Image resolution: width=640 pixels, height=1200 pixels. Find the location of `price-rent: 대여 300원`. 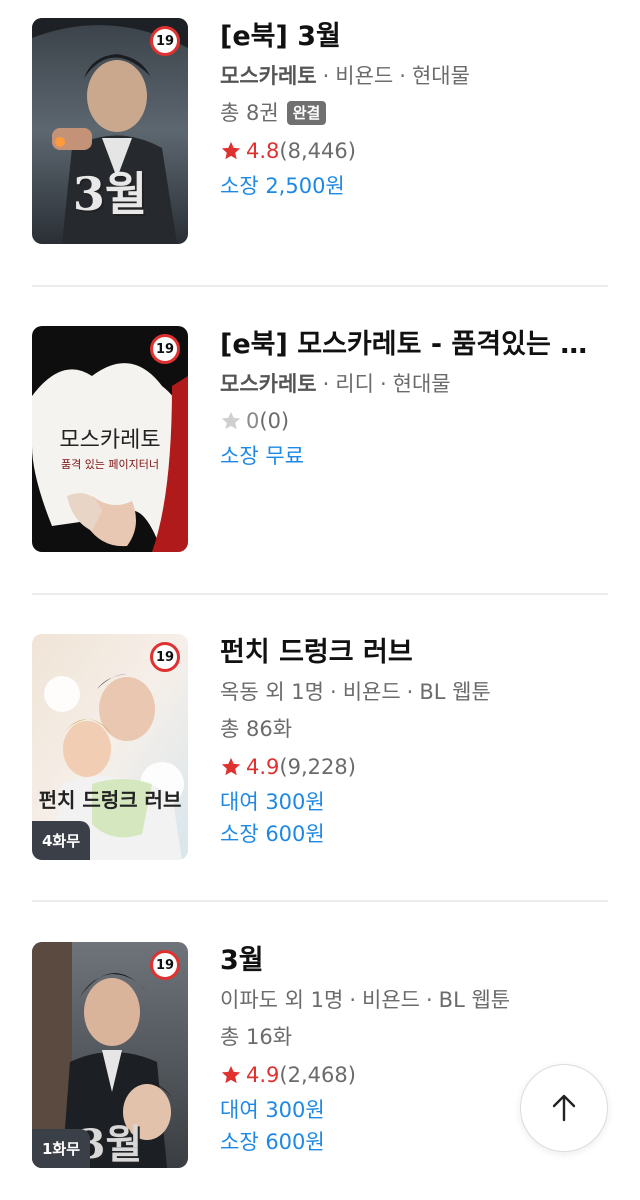

price-rent: 대여 300원 is located at coordinates (406, 802).